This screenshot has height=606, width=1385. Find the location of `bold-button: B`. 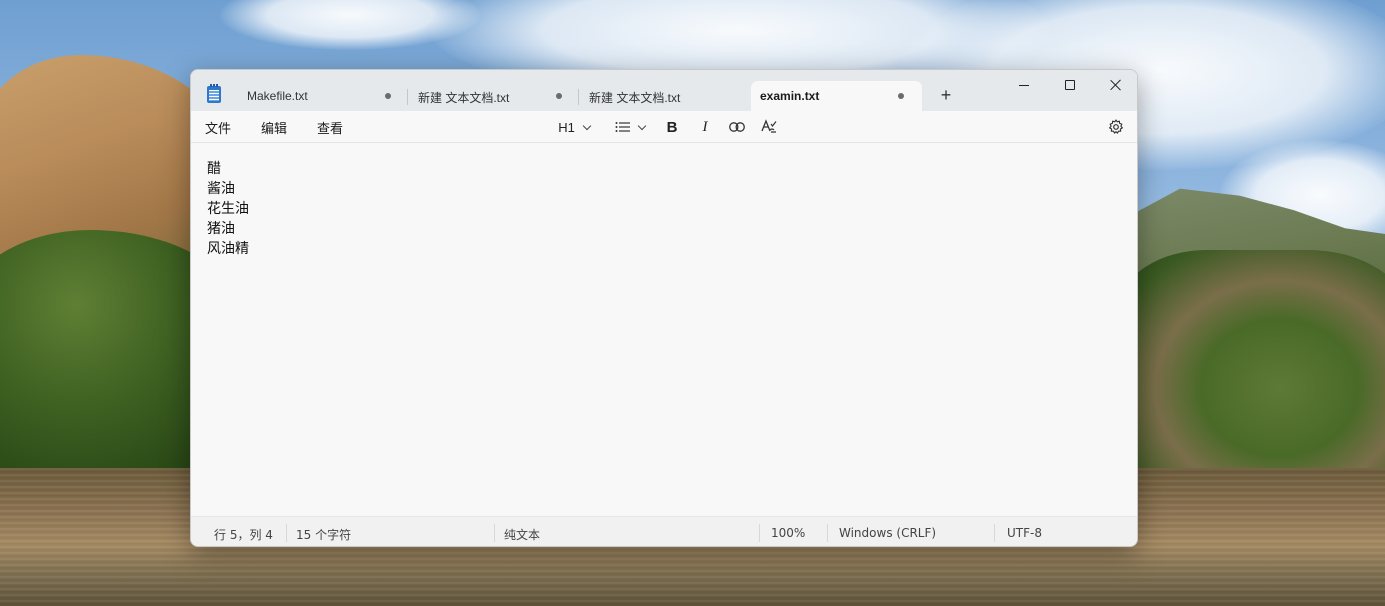

bold-button: B is located at coordinates (672, 127).